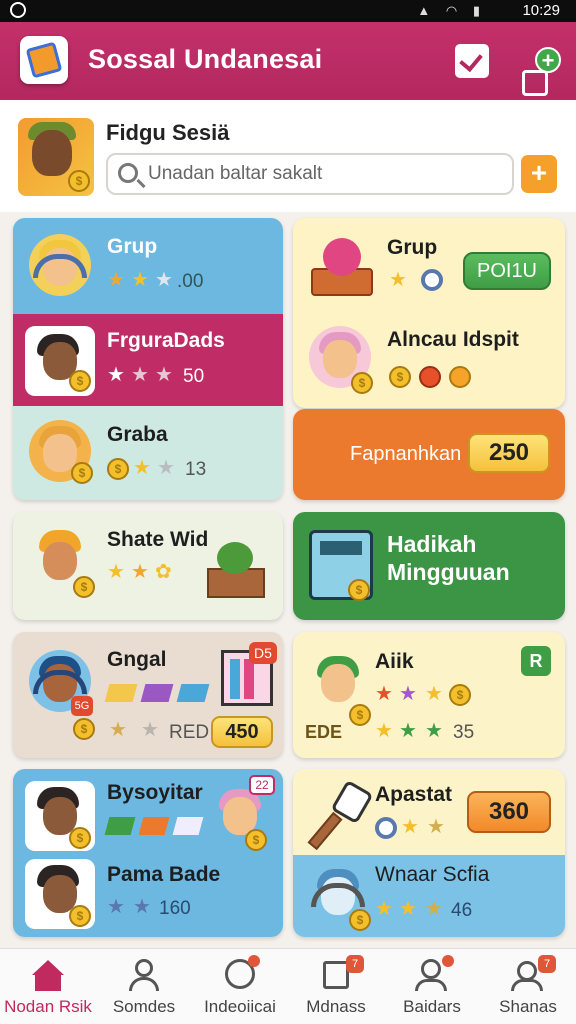 The height and width of the screenshot is (1024, 576). Describe the element at coordinates (82, 706) in the screenshot. I see `corner-badge: 5G` at that location.